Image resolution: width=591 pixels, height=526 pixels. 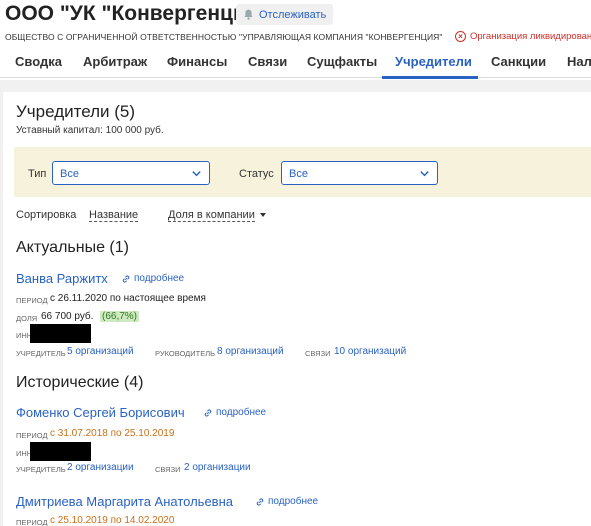 What do you see at coordinates (79, 520) in the screenshot?
I see `period-from: с 25.10.2019` at bounding box center [79, 520].